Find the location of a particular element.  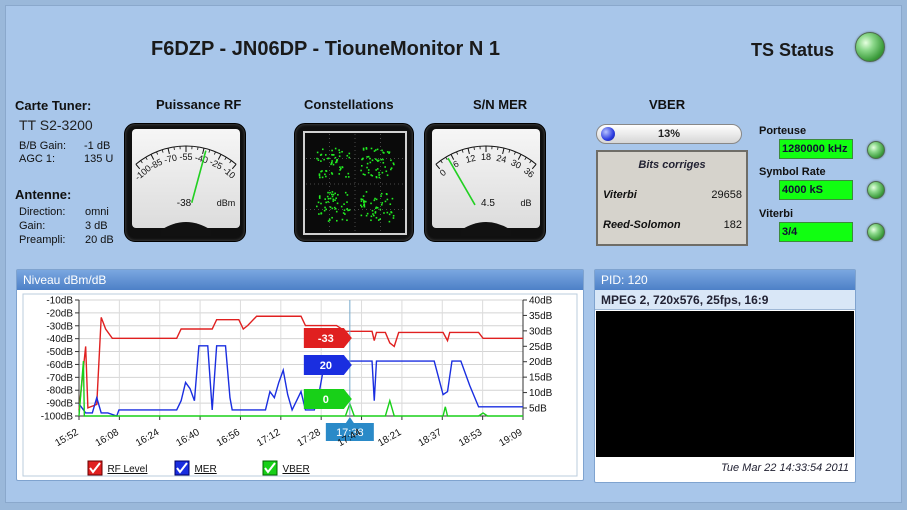

vber-checkbox-icon is located at coordinates (270, 468).